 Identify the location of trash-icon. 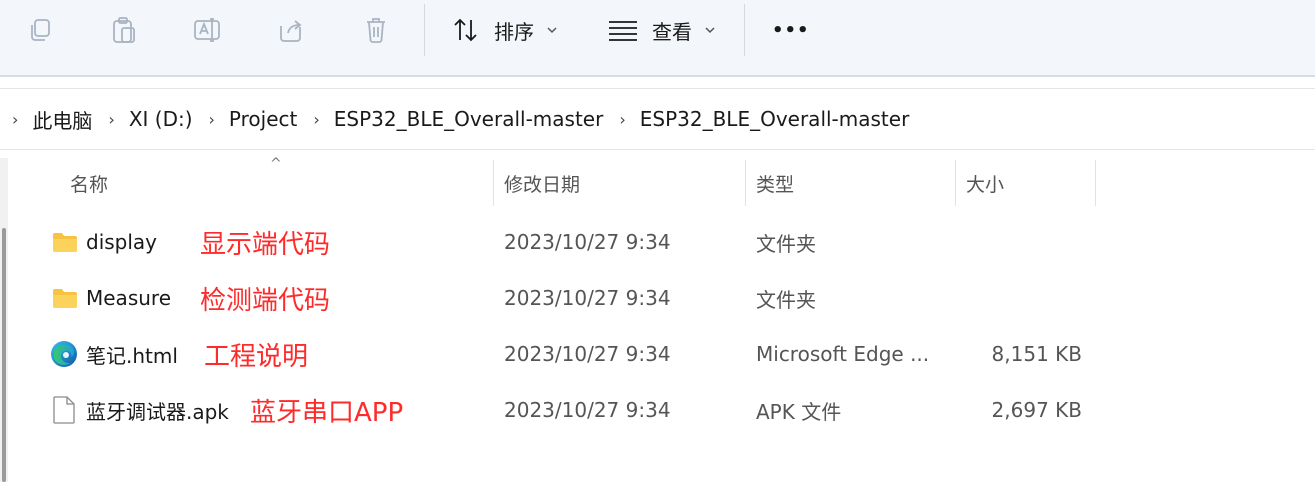
(376, 30).